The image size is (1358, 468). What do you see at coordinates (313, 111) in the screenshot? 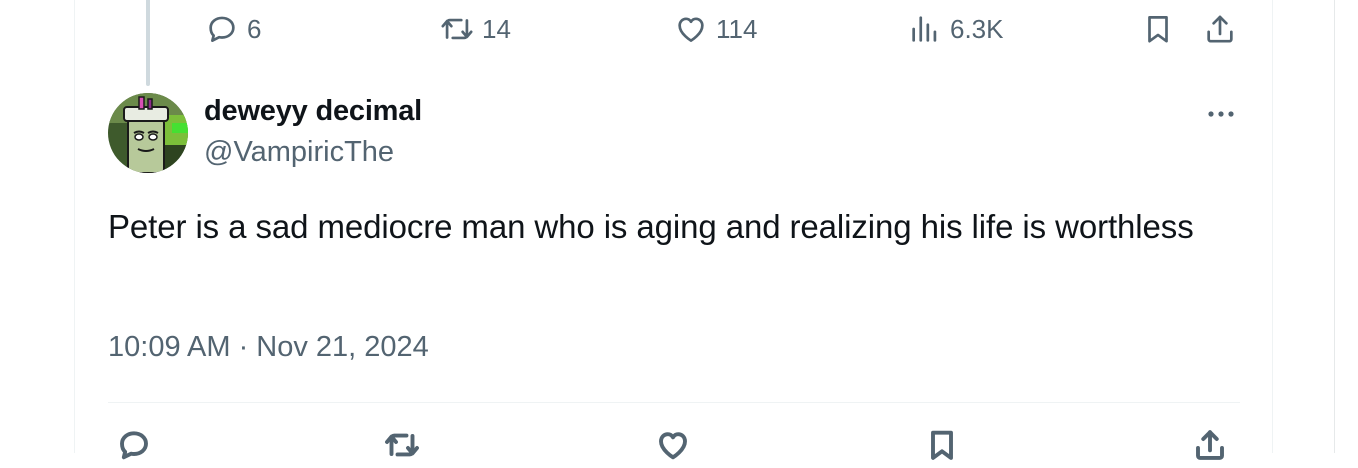
I see `display-name: deweyy decimal` at bounding box center [313, 111].